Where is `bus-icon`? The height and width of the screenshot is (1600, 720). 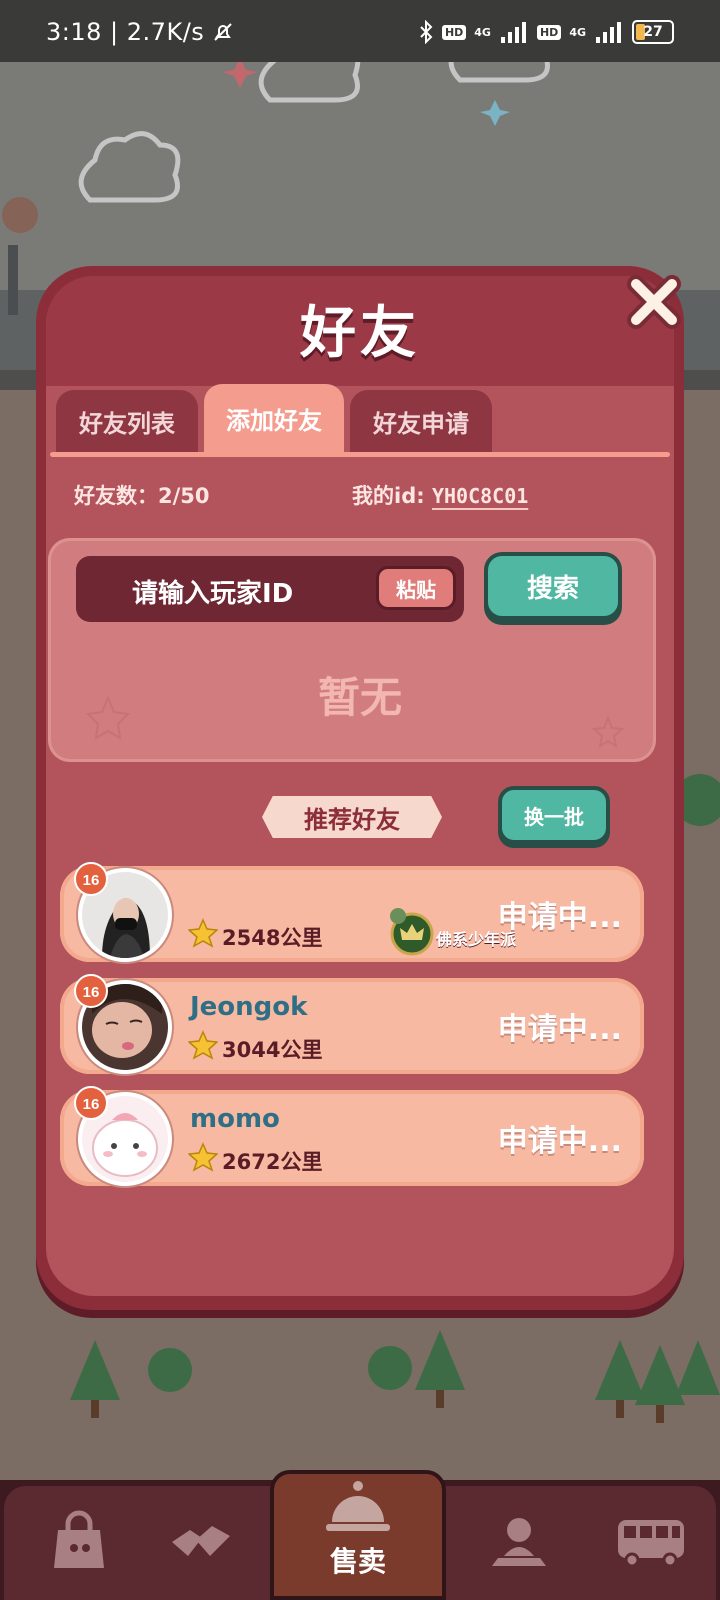
bus-icon is located at coordinates (651, 1541).